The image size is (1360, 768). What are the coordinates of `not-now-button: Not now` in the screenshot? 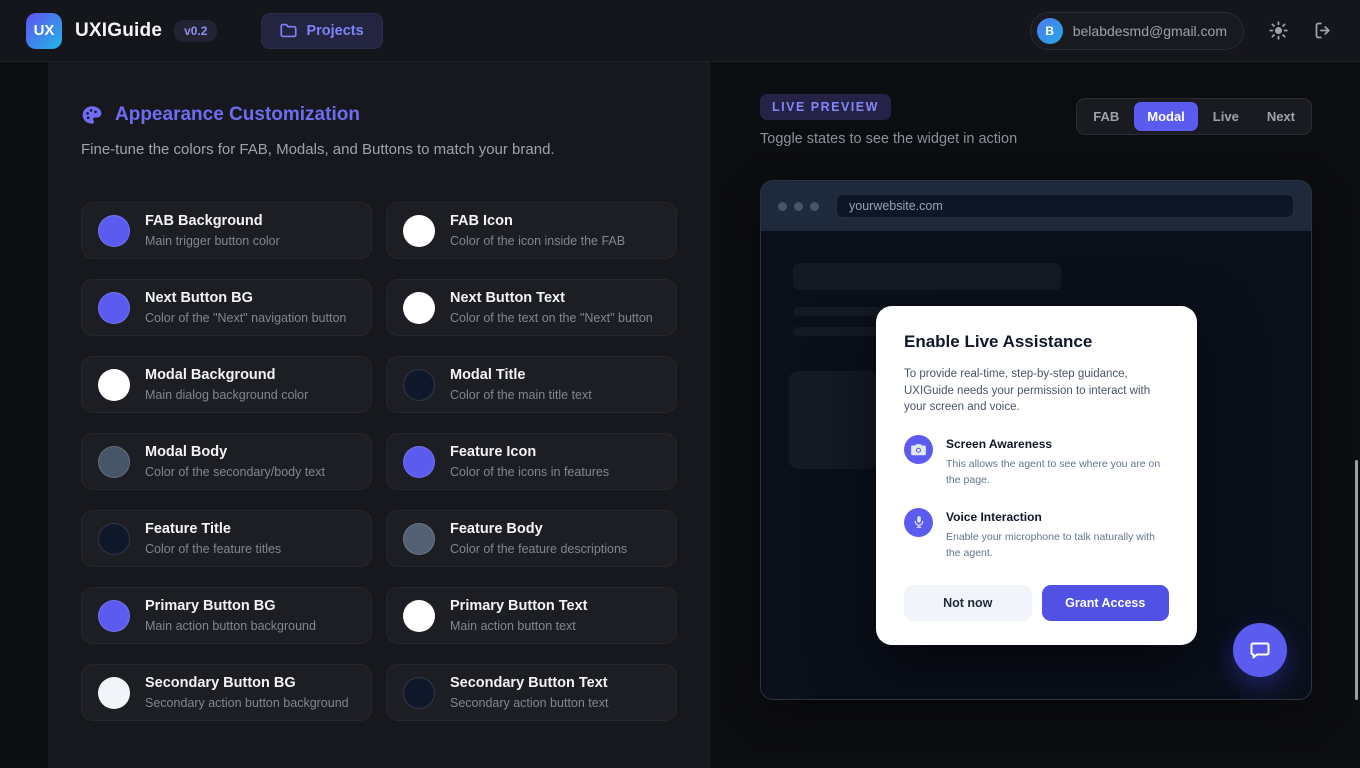 It's located at (968, 603).